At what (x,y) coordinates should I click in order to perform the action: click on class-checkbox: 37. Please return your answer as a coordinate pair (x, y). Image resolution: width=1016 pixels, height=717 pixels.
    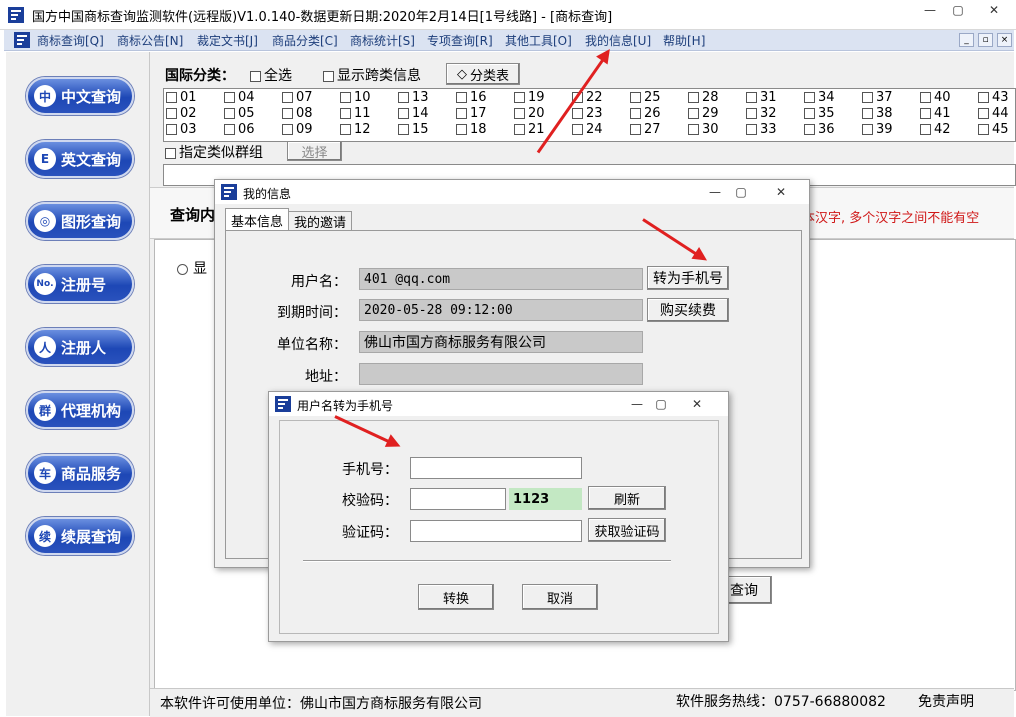
    Looking at the image, I should click on (877, 97).